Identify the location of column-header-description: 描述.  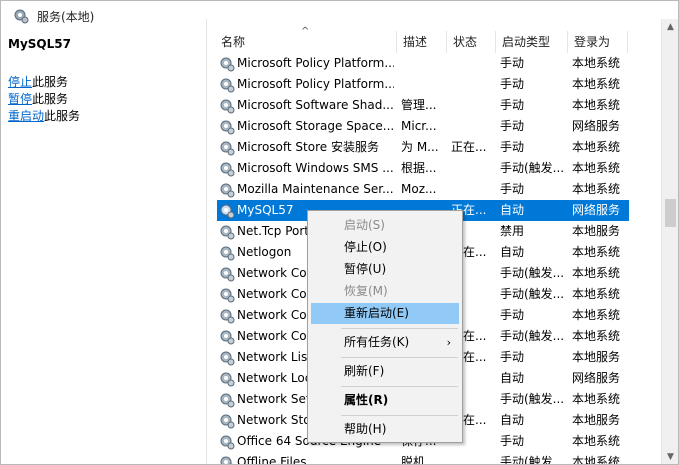
(422, 42).